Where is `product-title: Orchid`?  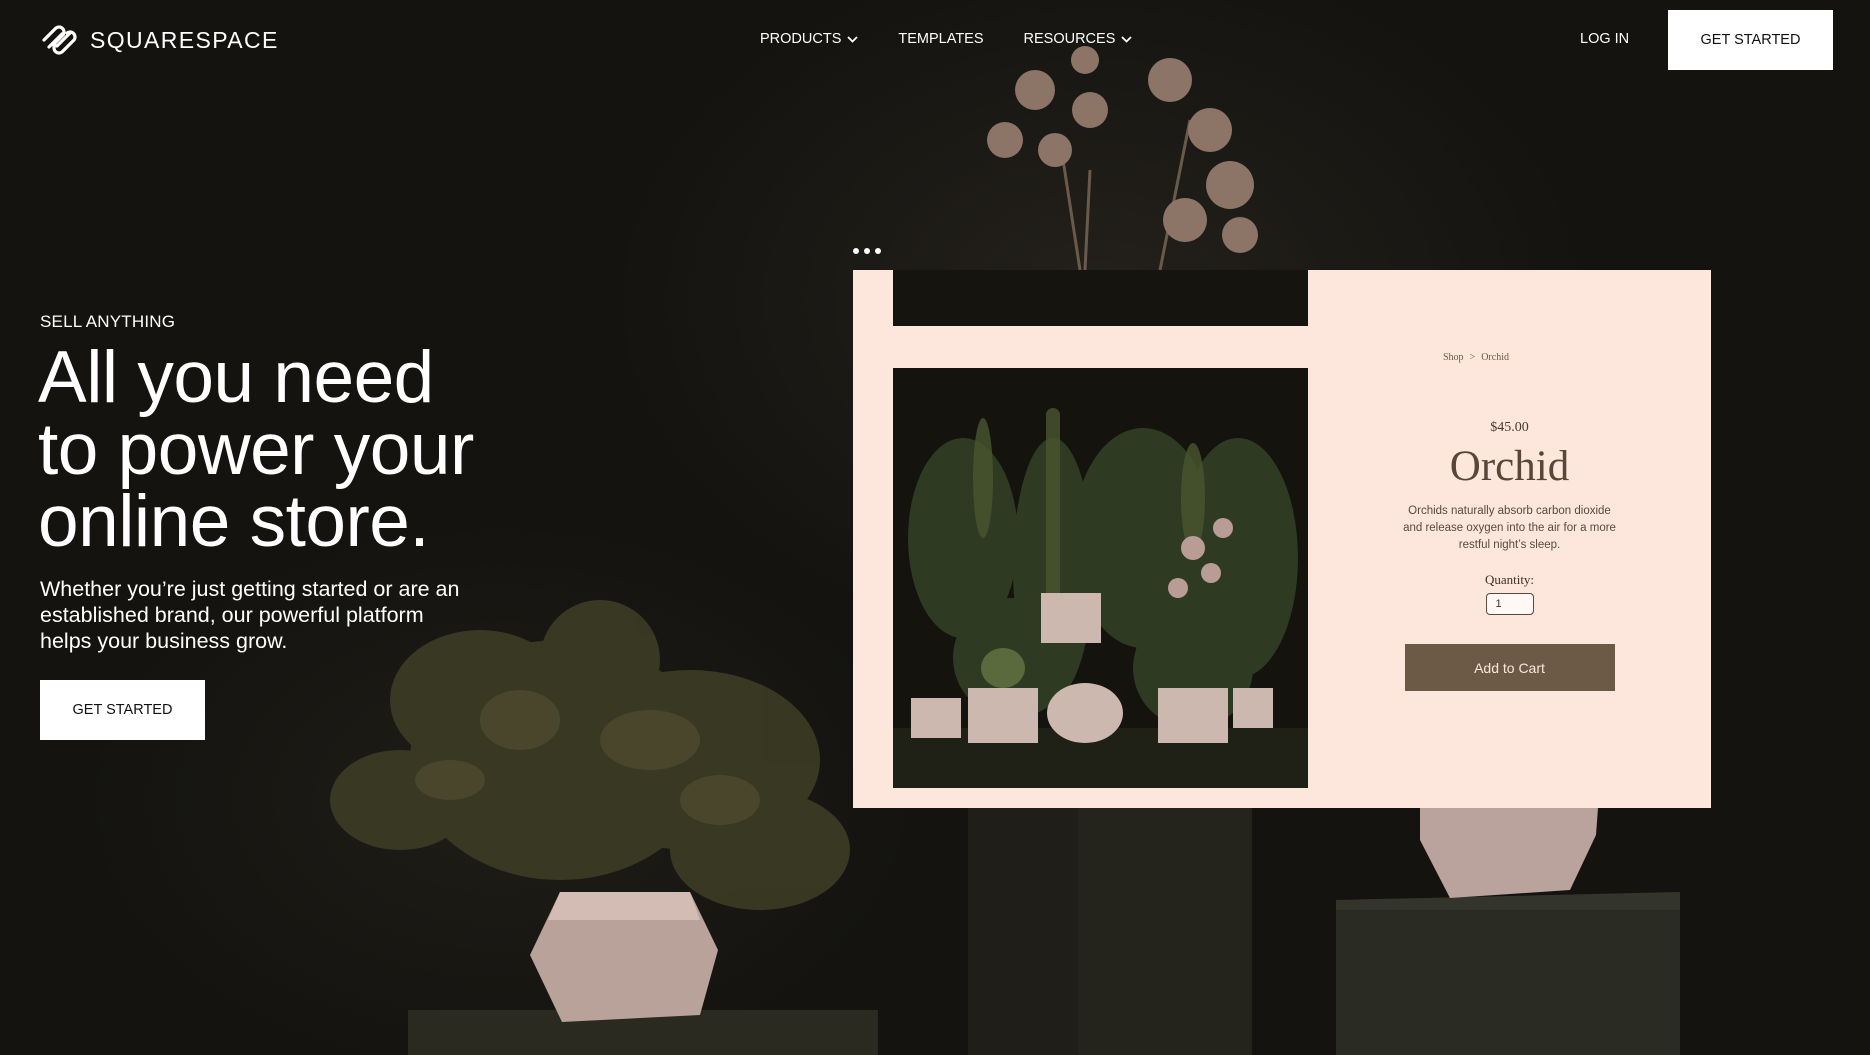
product-title: Orchid is located at coordinates (1509, 466).